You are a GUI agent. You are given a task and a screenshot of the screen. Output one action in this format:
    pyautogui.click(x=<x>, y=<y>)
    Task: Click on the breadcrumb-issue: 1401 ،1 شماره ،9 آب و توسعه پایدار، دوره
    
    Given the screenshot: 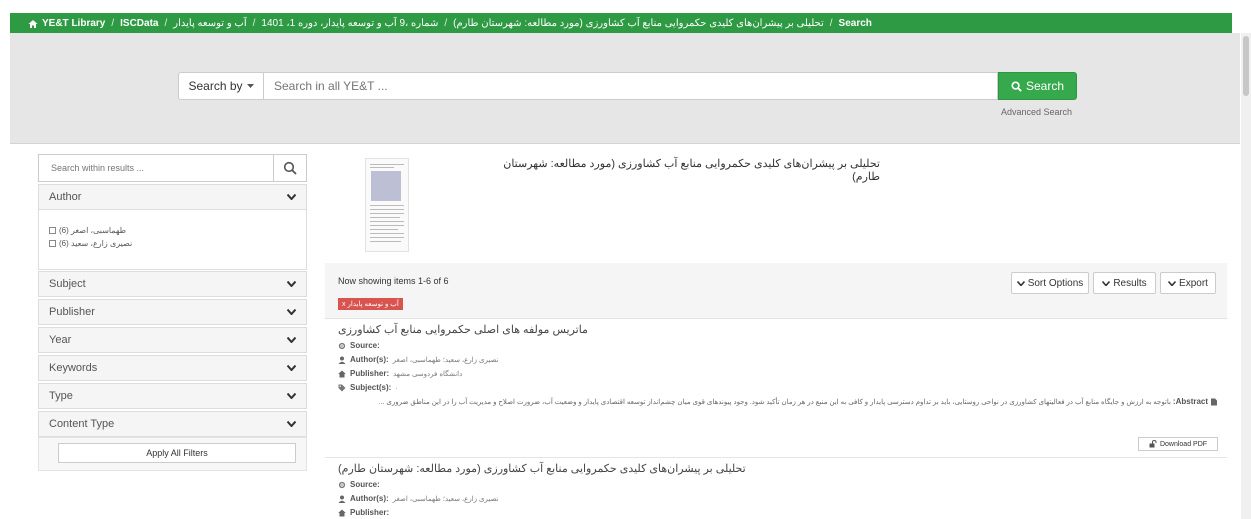 What is the action you would take?
    pyautogui.click(x=349, y=23)
    